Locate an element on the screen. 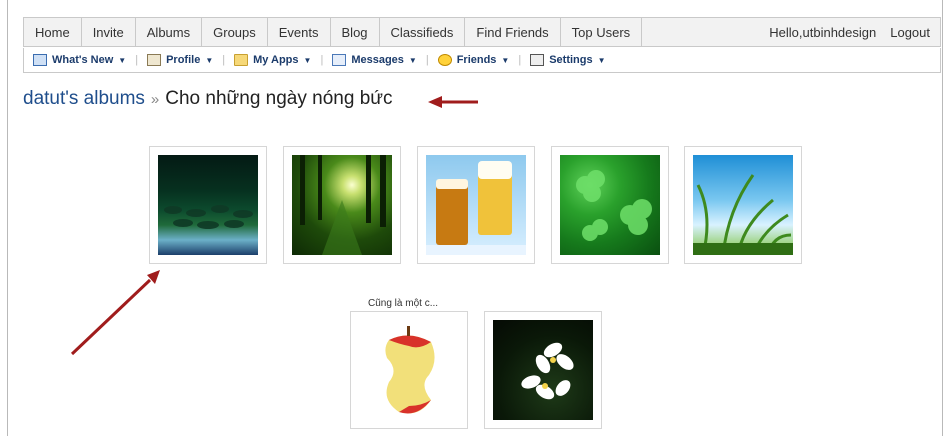 This screenshot has height=436, width=944. friends-menu: Friends ▼ is located at coordinates (474, 60).